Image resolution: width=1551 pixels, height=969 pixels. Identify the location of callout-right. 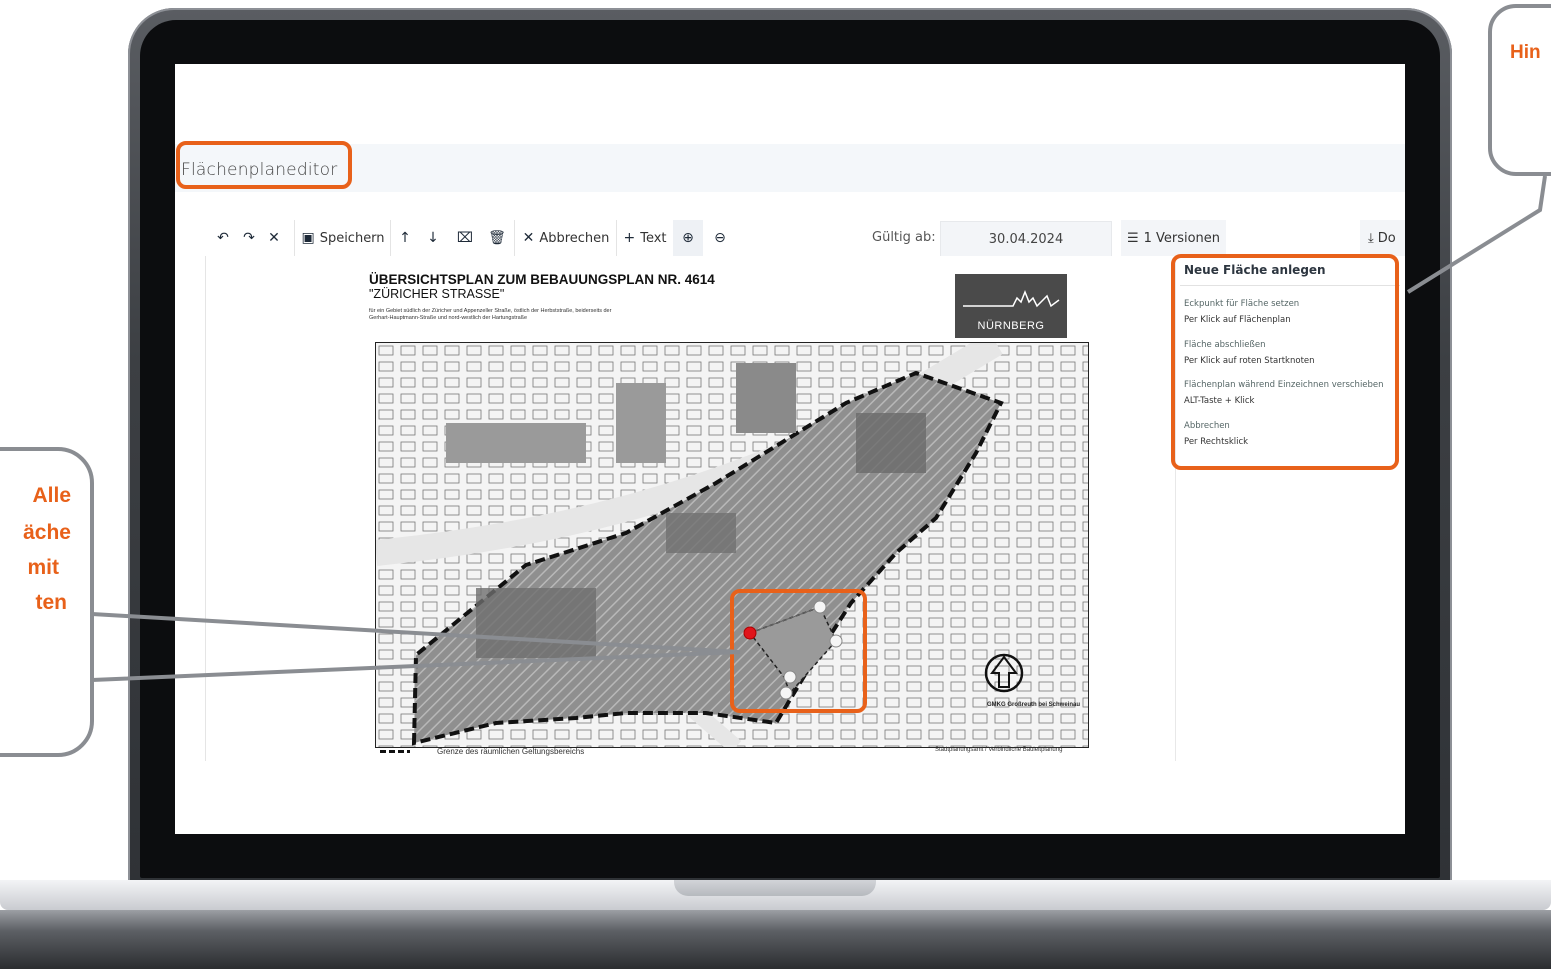
(1519, 90).